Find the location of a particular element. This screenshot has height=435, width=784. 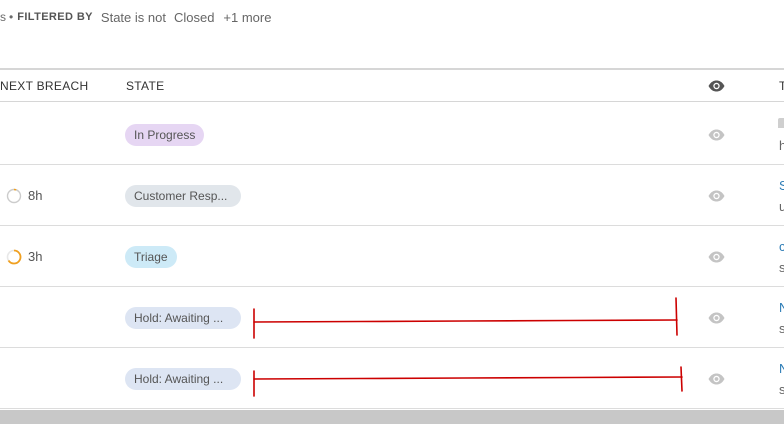

state-badge: Triage is located at coordinates (151, 257).